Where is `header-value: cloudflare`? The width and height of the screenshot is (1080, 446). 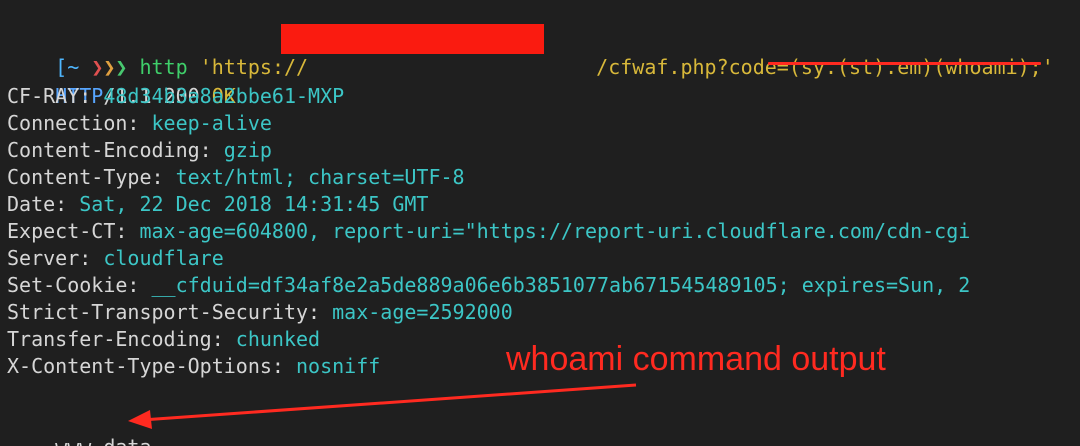 header-value: cloudflare is located at coordinates (163, 258).